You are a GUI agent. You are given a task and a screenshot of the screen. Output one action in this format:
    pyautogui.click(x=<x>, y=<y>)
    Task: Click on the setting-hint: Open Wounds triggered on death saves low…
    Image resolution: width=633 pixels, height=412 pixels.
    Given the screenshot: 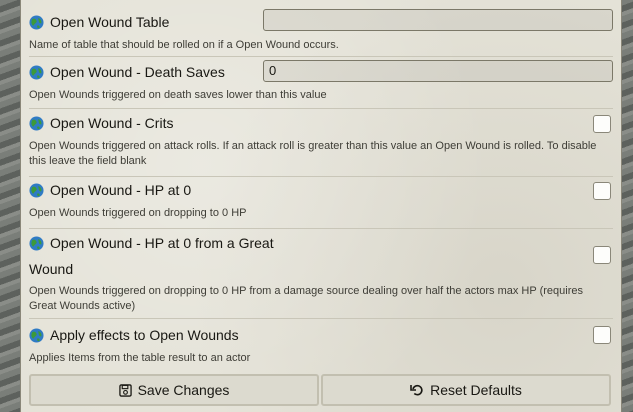 What is the action you would take?
    pyautogui.click(x=178, y=95)
    